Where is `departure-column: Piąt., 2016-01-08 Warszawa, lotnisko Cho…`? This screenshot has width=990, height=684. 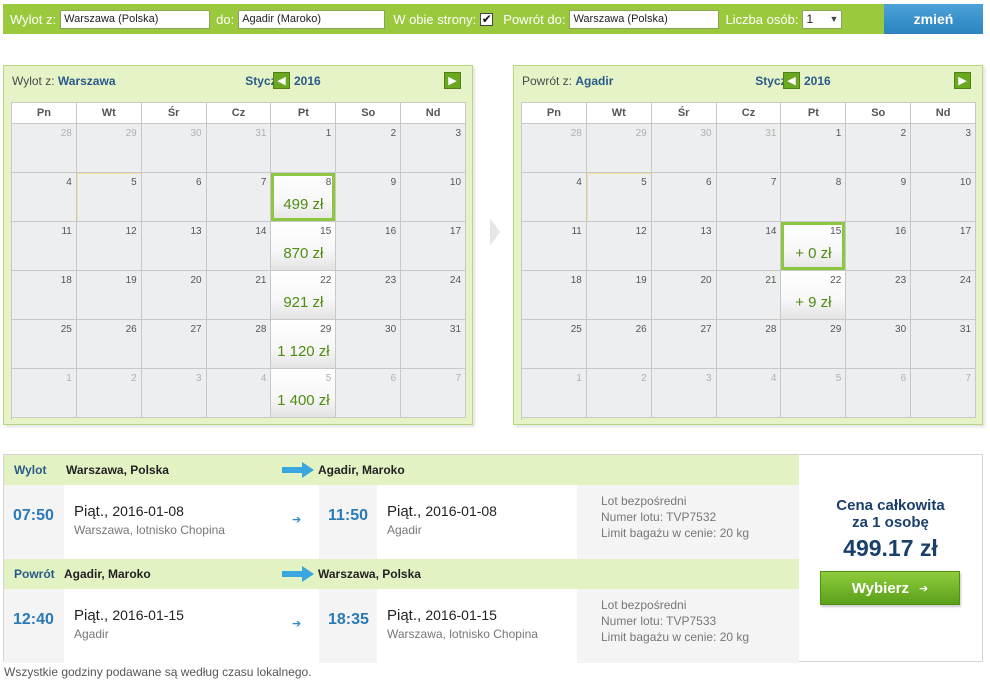 departure-column: Piąt., 2016-01-08 Warszawa, lotnisko Cho… is located at coordinates (191, 522).